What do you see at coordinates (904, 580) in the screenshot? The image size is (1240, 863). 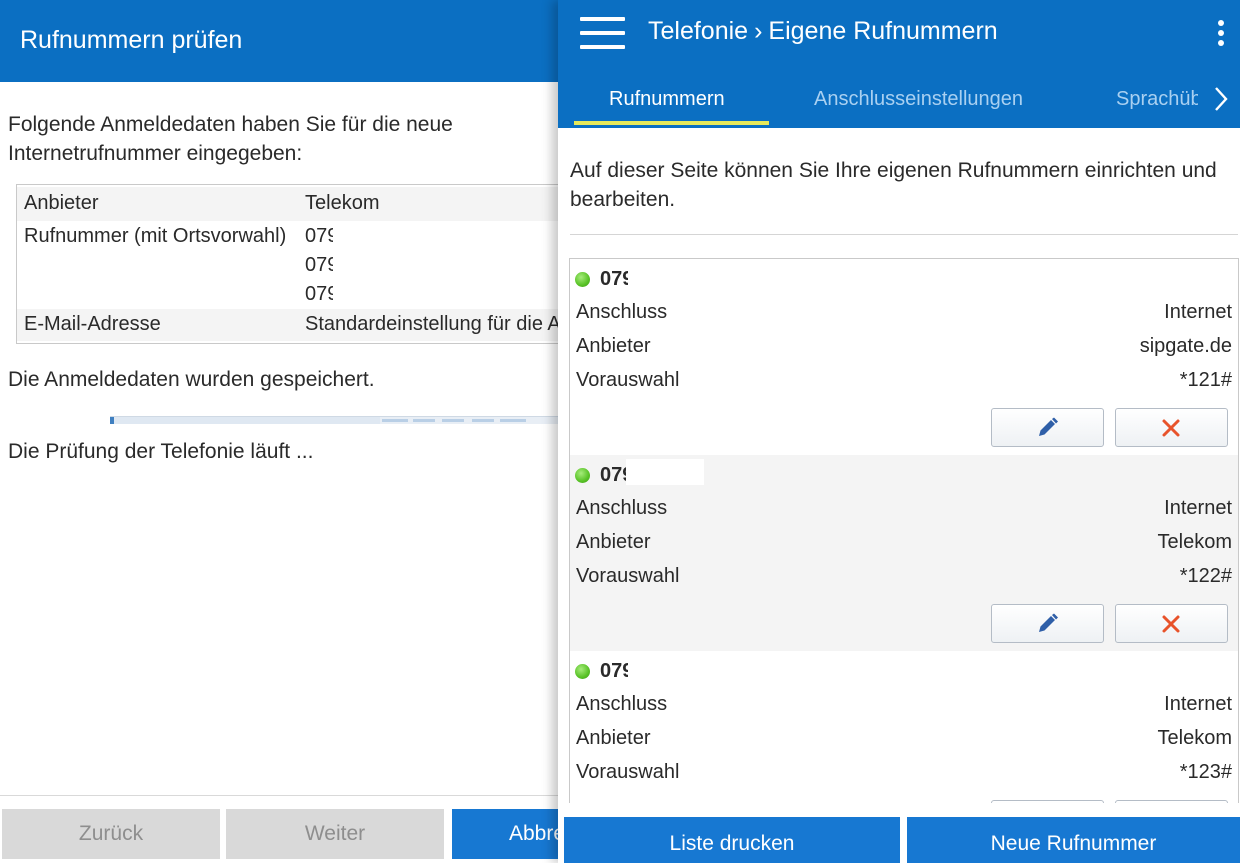 I see `row-vorauswahl: Vorauswahl *122#` at bounding box center [904, 580].